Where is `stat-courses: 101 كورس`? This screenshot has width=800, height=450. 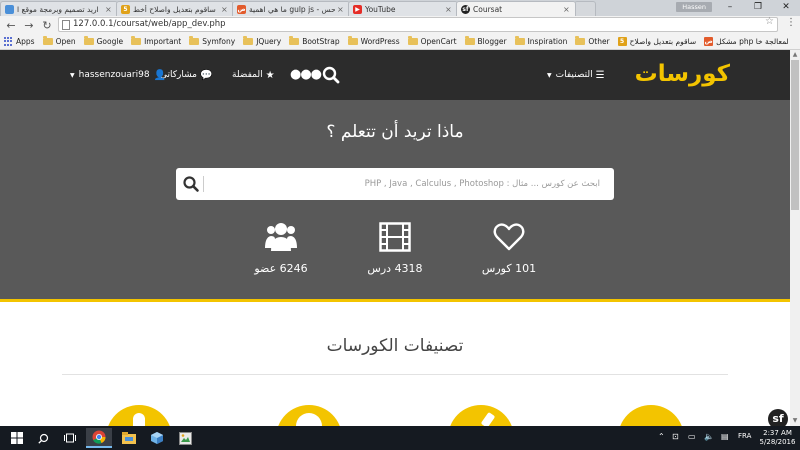
stat-courses: 101 كورس is located at coordinates (509, 248).